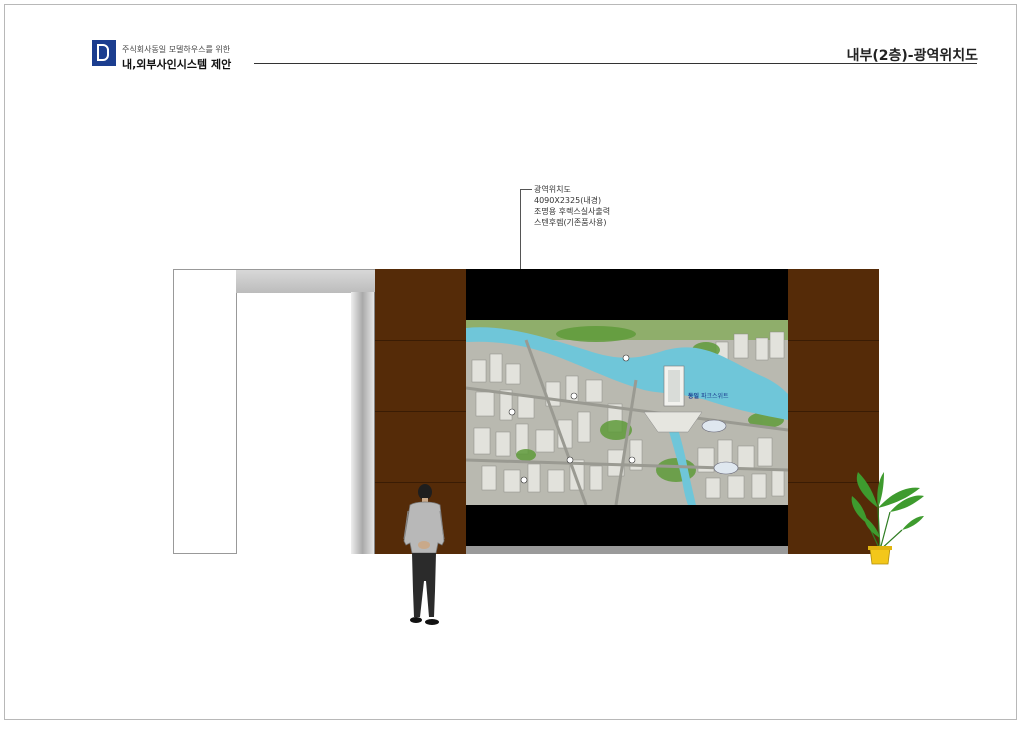 The height and width of the screenshot is (729, 1024). What do you see at coordinates (627, 412) in the screenshot?
I see `area-location-map: 동일 파크스위트` at bounding box center [627, 412].